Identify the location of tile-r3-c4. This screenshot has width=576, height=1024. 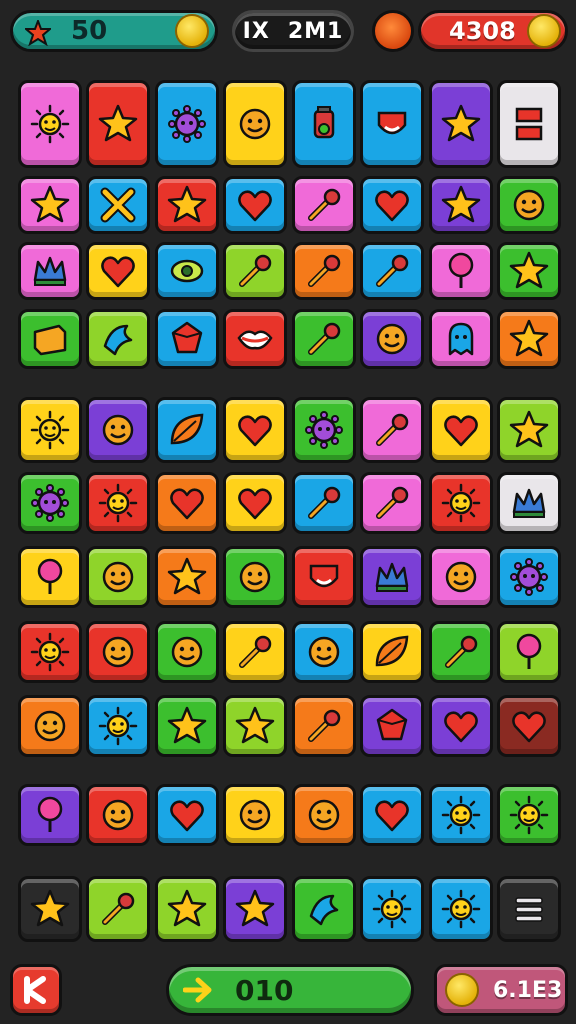
(255, 271).